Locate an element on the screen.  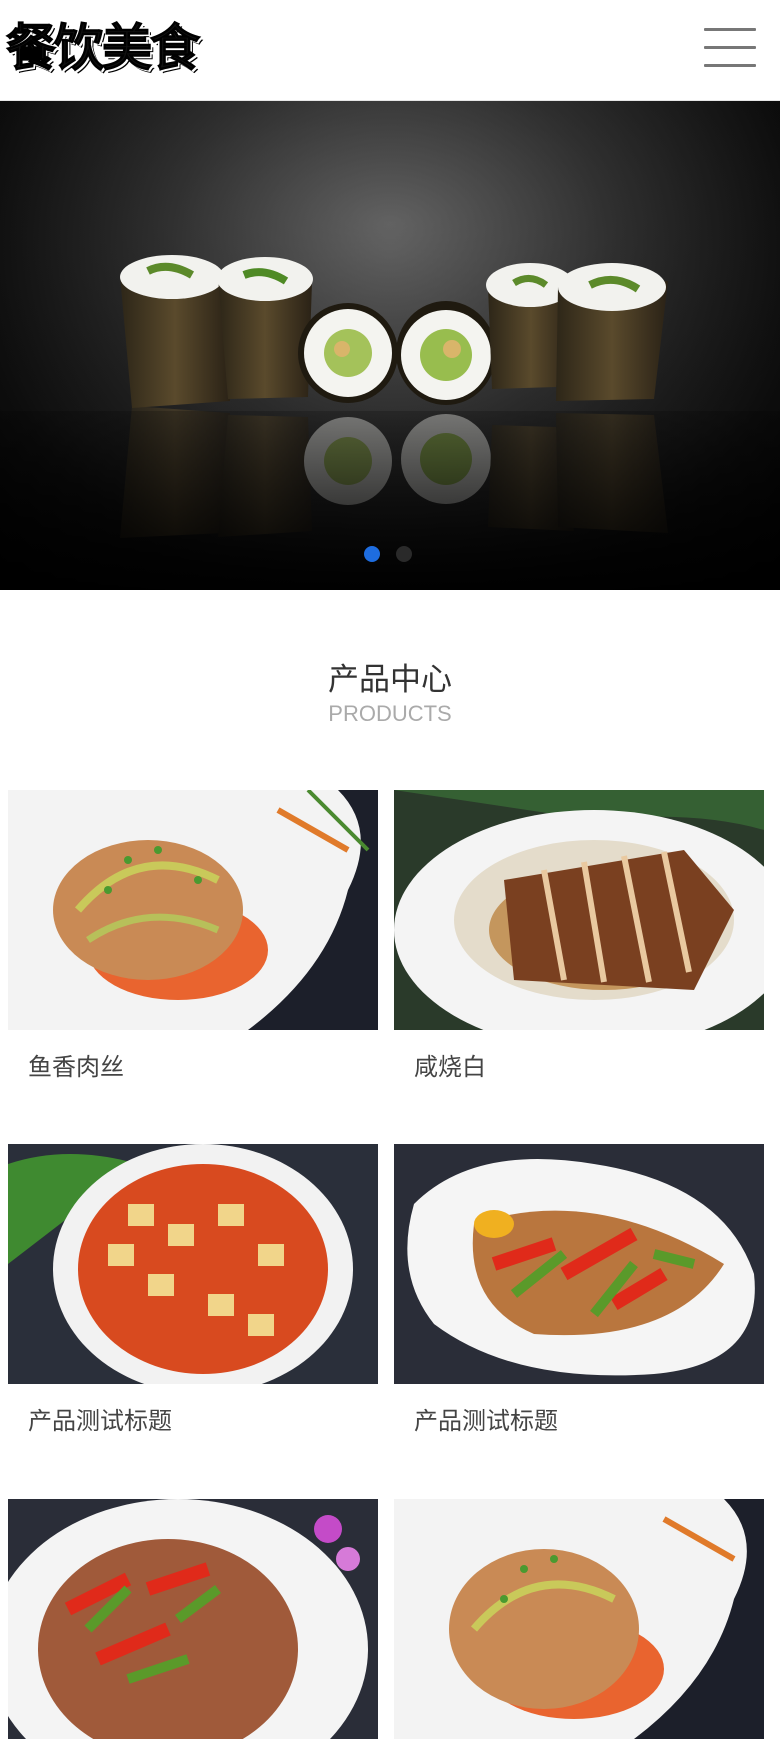
product-name: 咸烧白 is located at coordinates (450, 1067).